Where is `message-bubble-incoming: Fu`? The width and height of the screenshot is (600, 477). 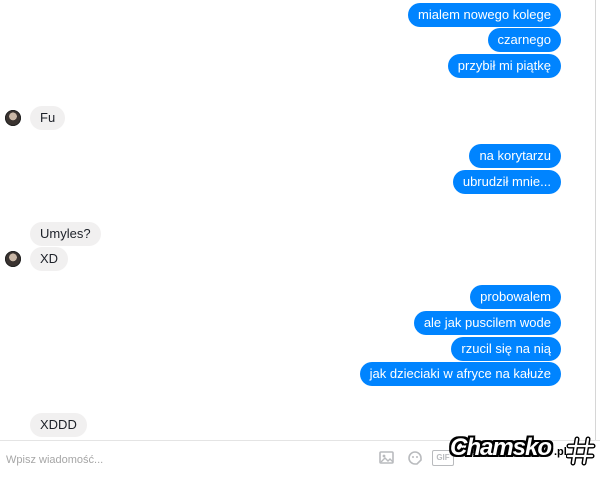 message-bubble-incoming: Fu is located at coordinates (48, 118).